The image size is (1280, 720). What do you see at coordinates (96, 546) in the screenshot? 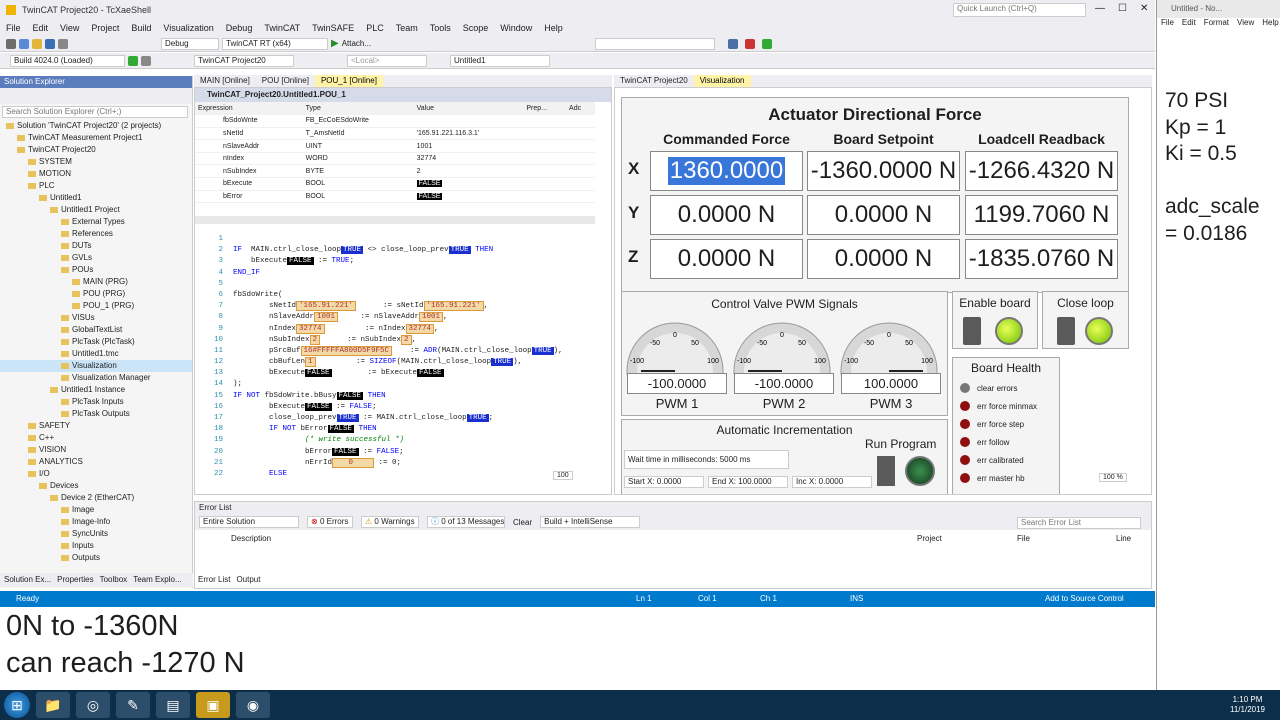
I see `tree-item: Inputs` at bounding box center [96, 546].